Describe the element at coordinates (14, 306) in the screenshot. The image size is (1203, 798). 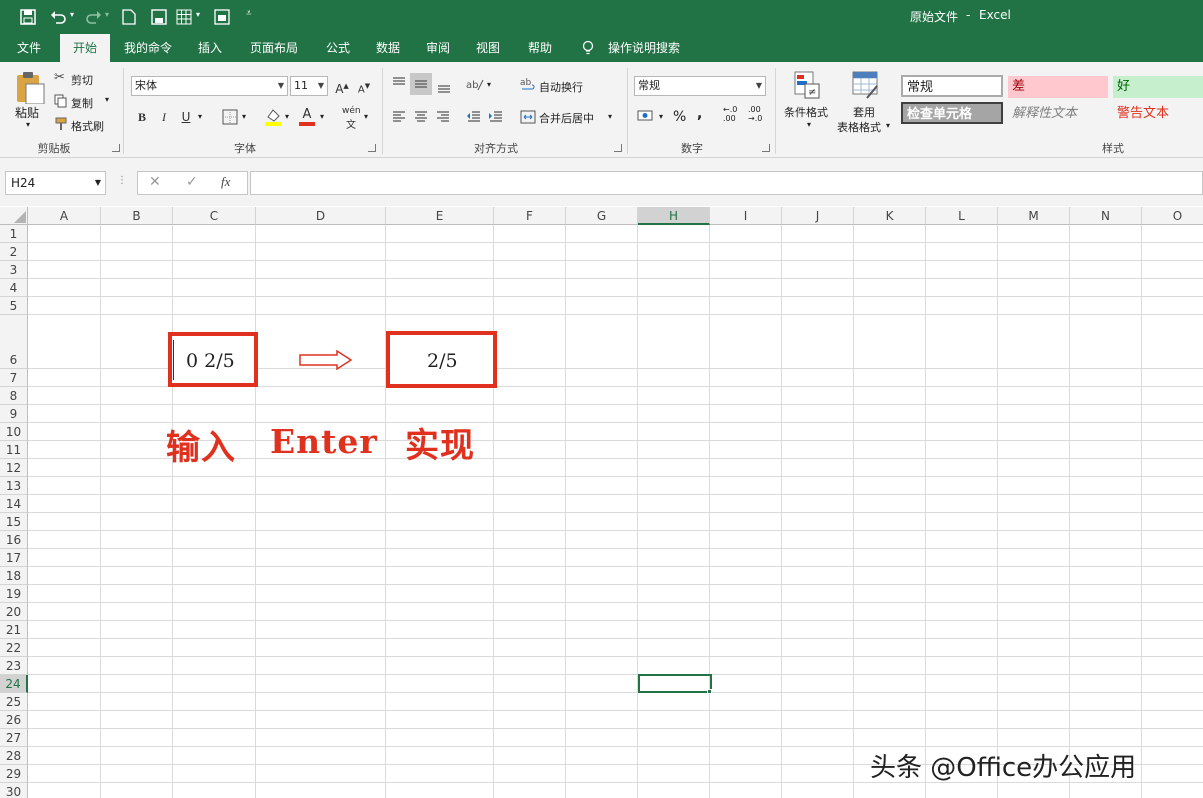
I see `row-header-5: 5` at that location.